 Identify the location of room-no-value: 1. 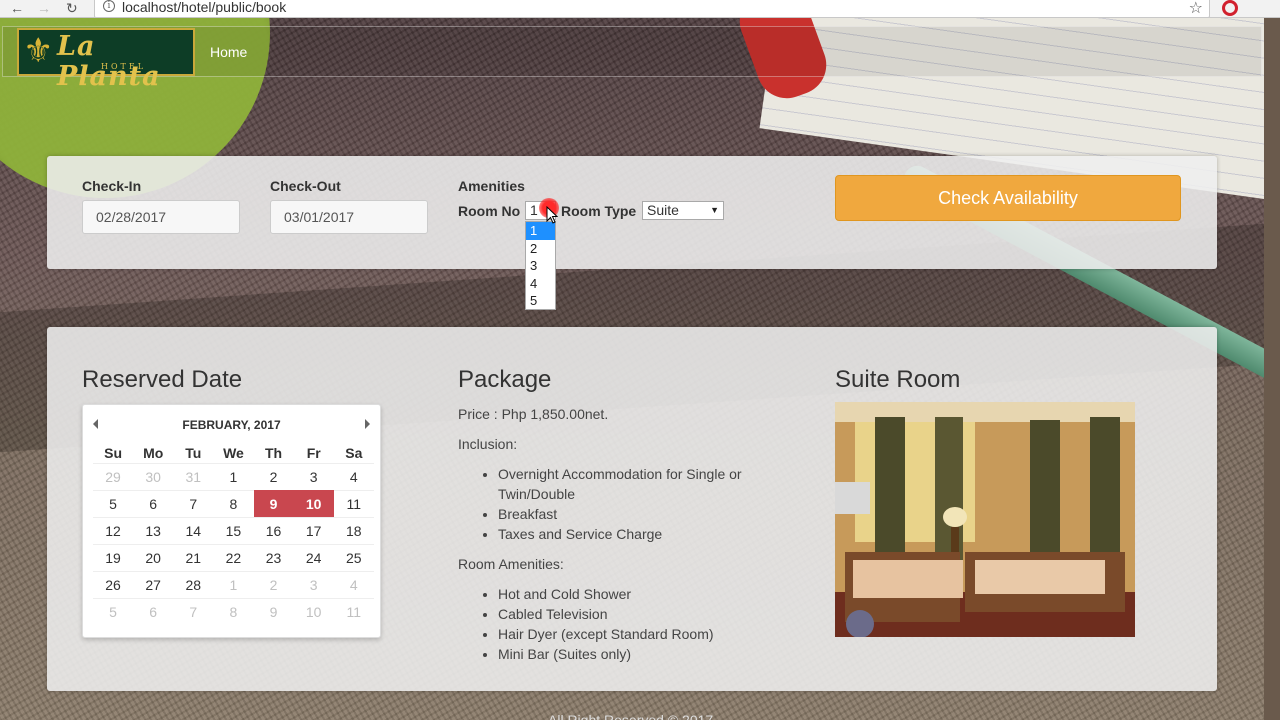
(534, 210).